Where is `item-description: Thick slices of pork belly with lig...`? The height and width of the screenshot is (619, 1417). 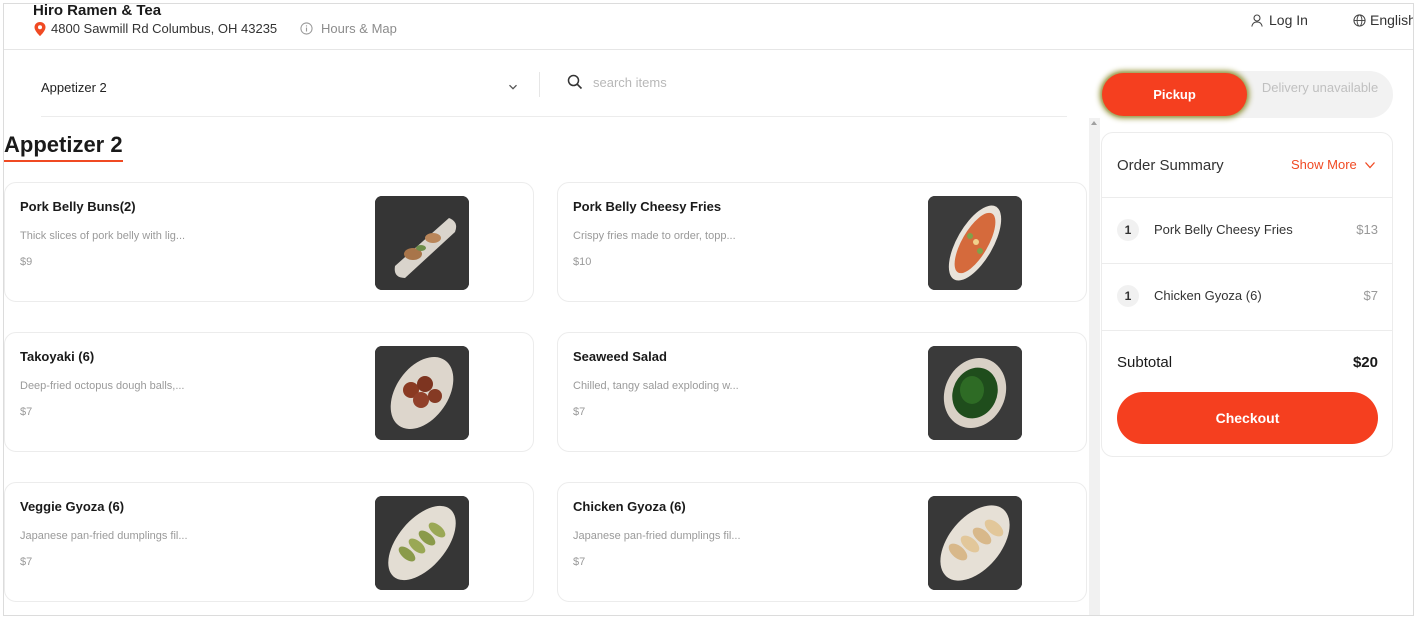
item-description: Thick slices of pork belly with lig... is located at coordinates (103, 236).